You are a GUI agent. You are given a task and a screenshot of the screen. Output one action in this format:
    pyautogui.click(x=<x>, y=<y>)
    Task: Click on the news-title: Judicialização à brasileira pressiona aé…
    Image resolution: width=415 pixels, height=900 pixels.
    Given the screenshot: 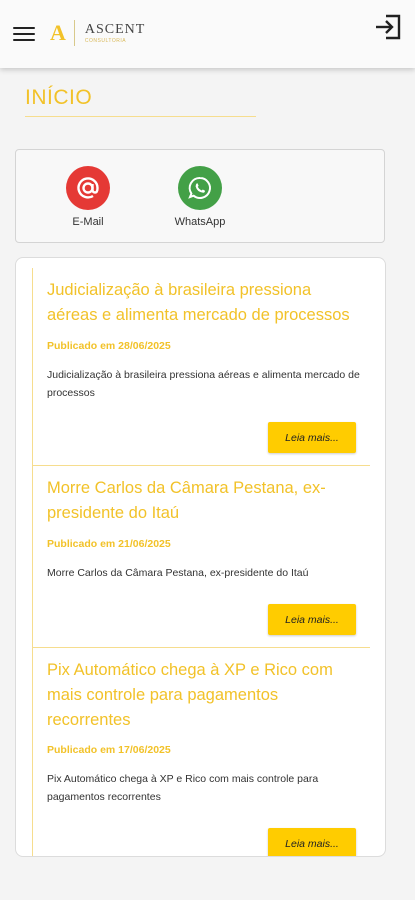 What is the action you would take?
    pyautogui.click(x=206, y=303)
    